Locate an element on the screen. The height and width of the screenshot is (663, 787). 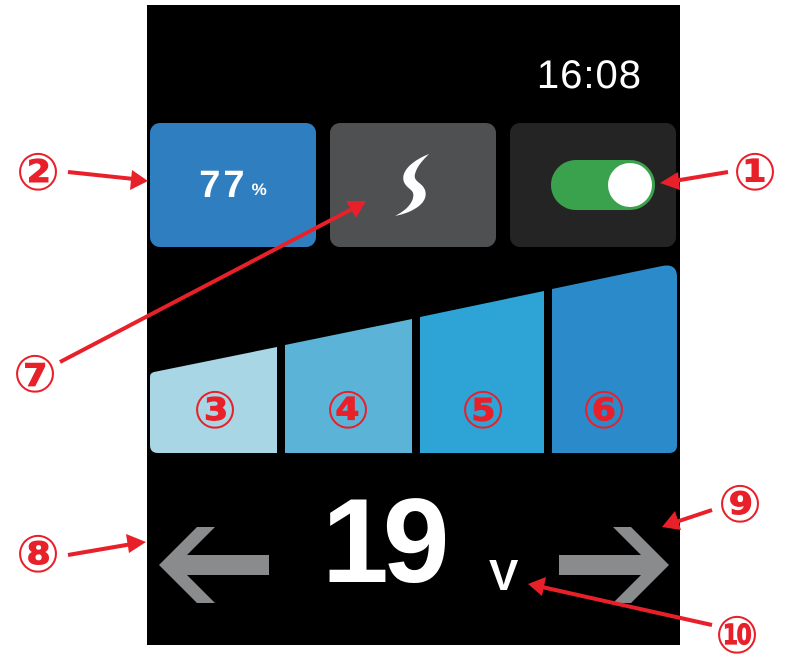
callout-label-7: ⑦ is located at coordinates (35, 375).